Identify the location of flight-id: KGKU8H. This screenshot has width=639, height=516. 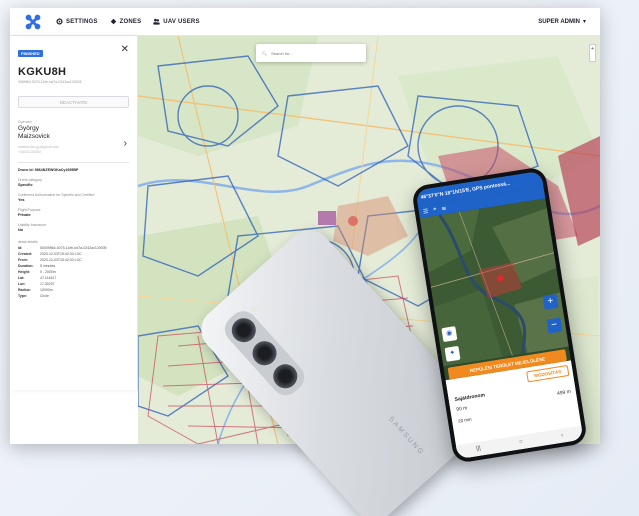
(42, 72).